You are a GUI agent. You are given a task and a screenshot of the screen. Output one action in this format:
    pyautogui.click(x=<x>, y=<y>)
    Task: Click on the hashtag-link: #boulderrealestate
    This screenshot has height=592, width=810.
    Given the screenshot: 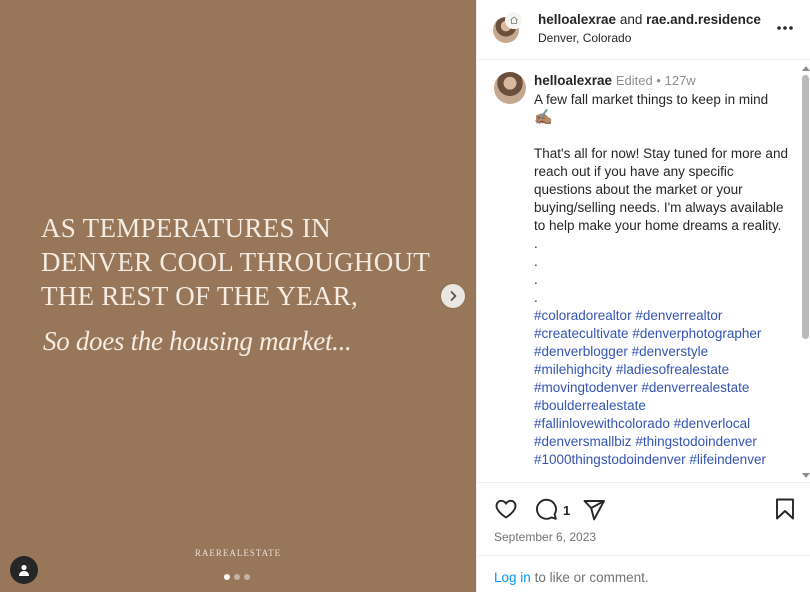 What is the action you would take?
    pyautogui.click(x=590, y=405)
    